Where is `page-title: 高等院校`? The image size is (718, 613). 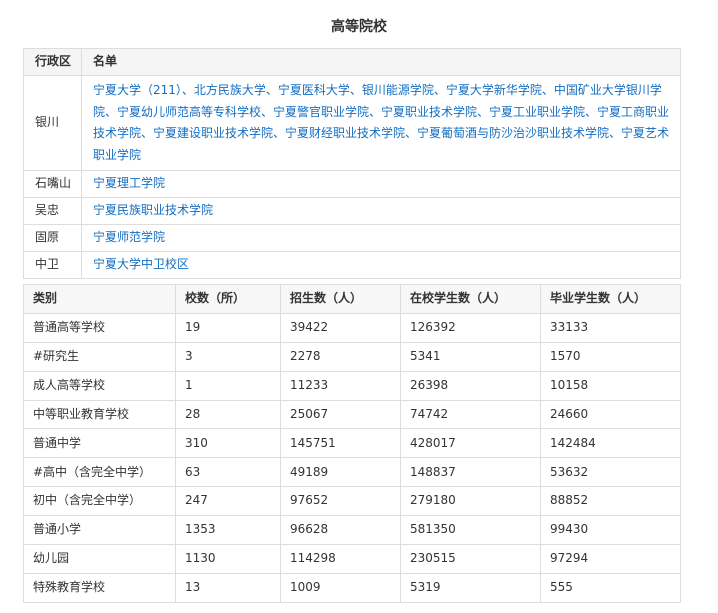 page-title: 高等院校 is located at coordinates (359, 27).